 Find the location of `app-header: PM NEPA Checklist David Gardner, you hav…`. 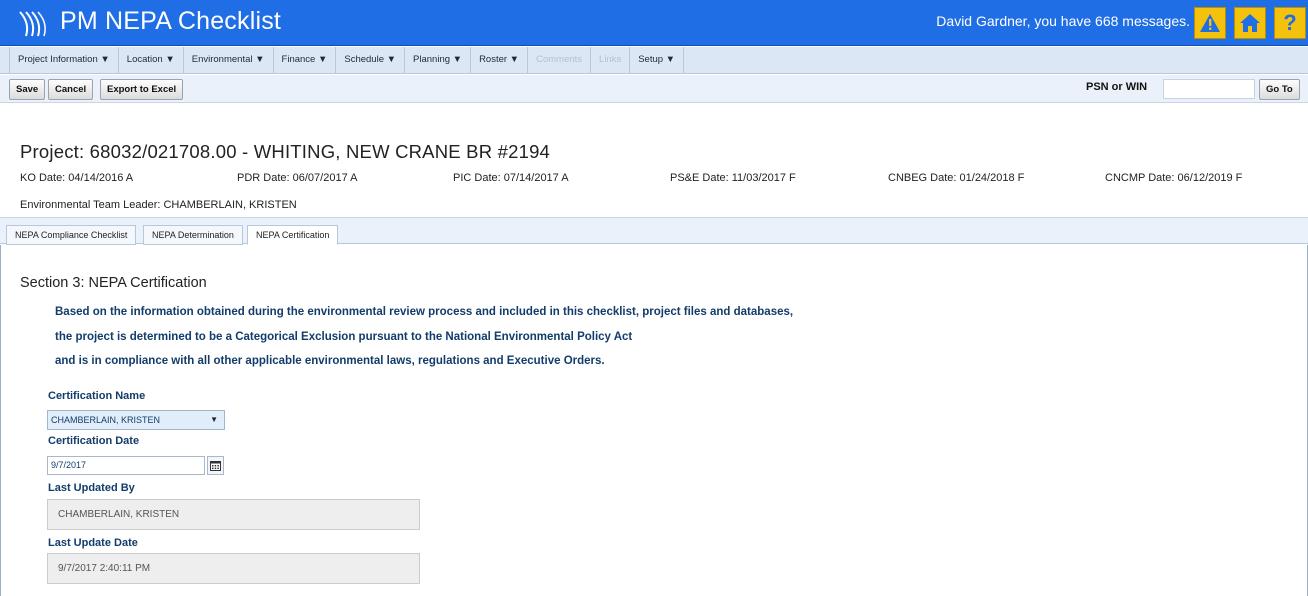

app-header: PM NEPA Checklist David Gardner, you hav… is located at coordinates (654, 23).